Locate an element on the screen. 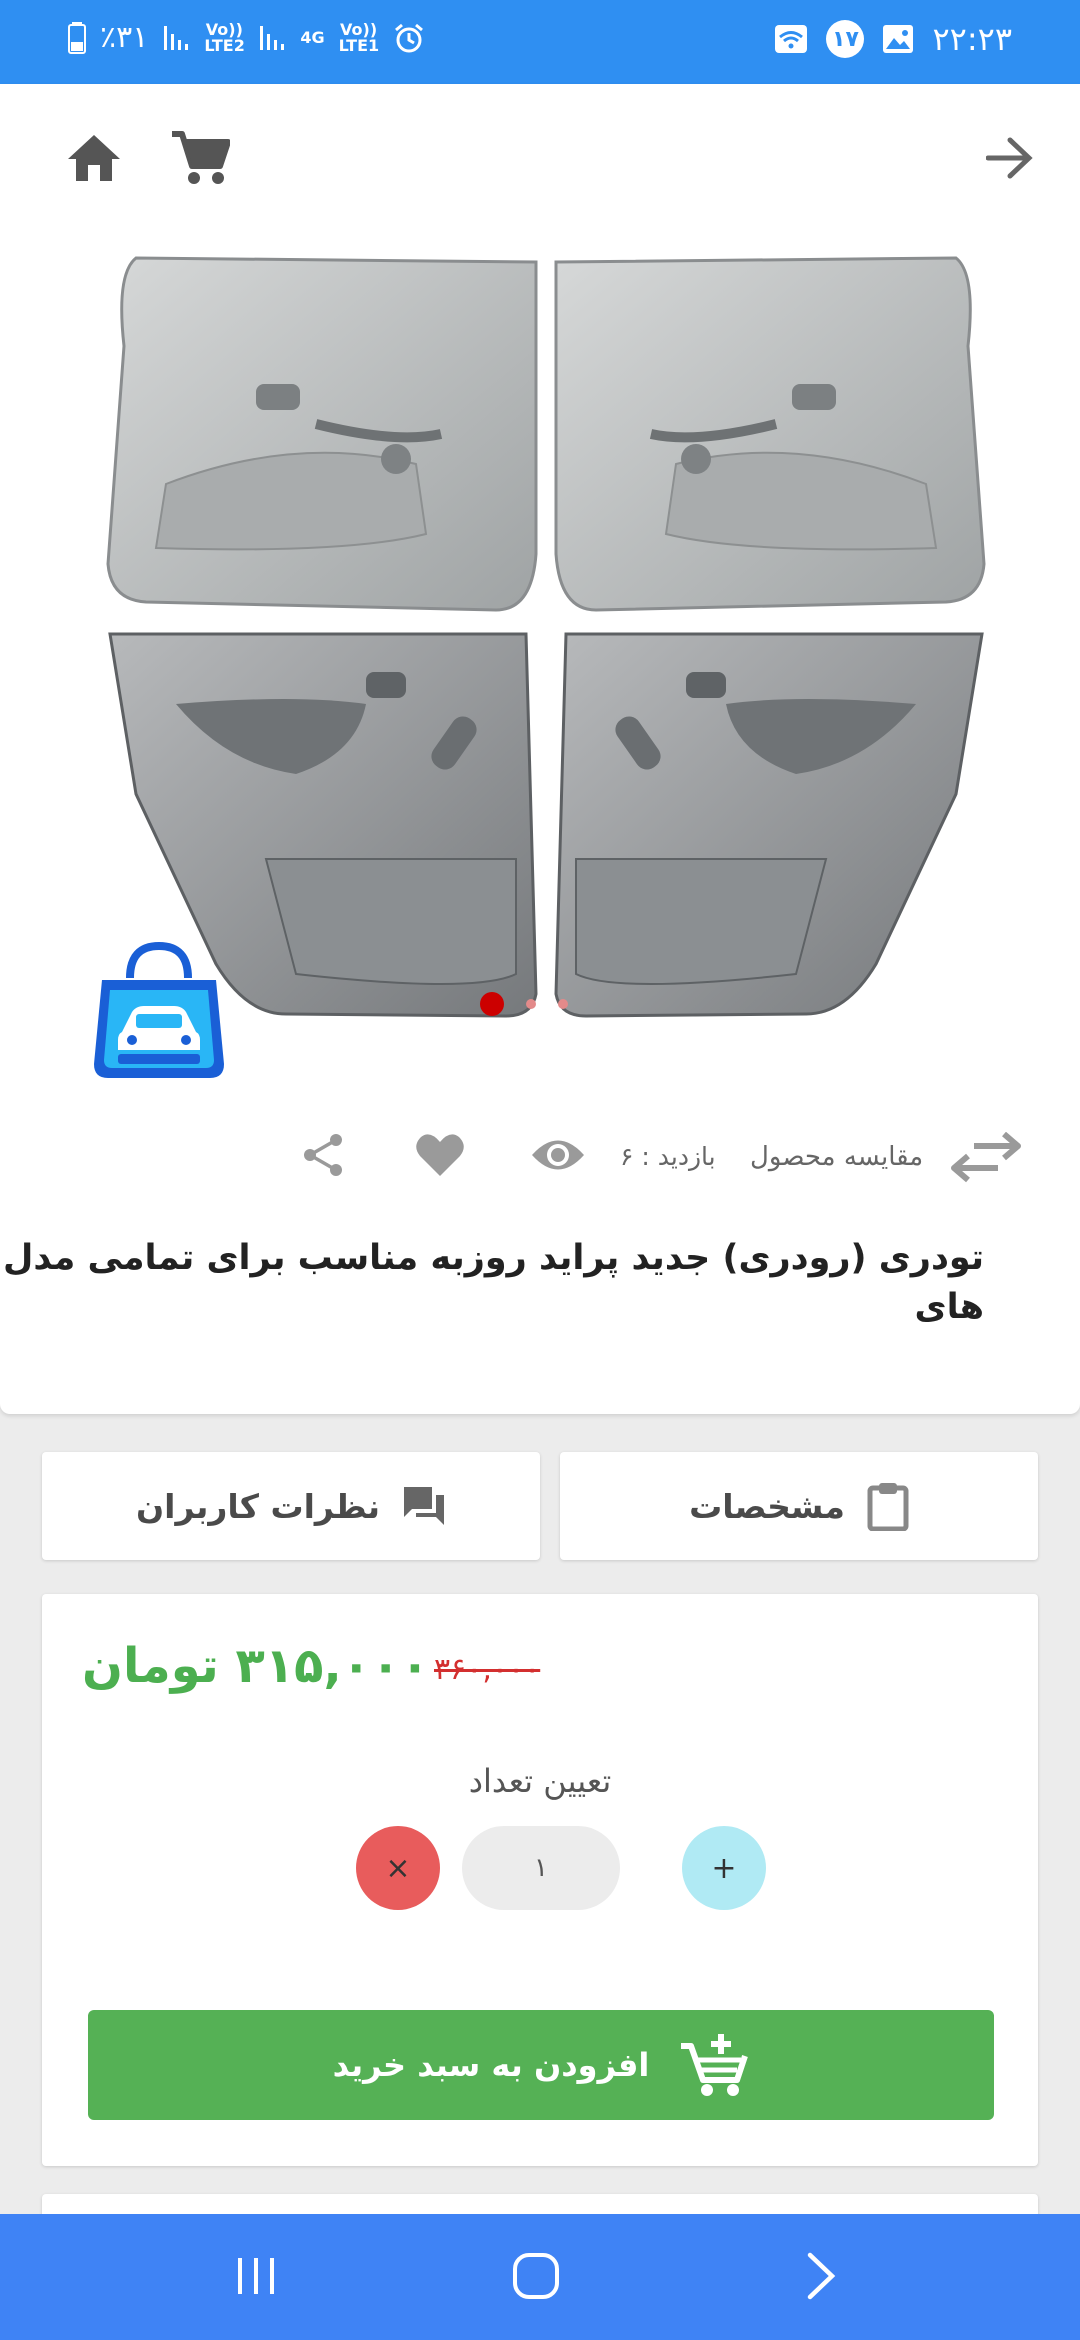  chevron-right-icon is located at coordinates (821, 2276).